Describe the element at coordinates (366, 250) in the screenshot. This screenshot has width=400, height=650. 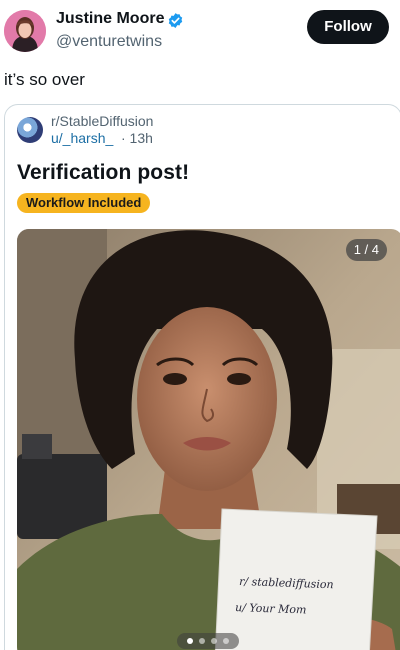
I see `image-page-counter: 1 / 4` at that location.